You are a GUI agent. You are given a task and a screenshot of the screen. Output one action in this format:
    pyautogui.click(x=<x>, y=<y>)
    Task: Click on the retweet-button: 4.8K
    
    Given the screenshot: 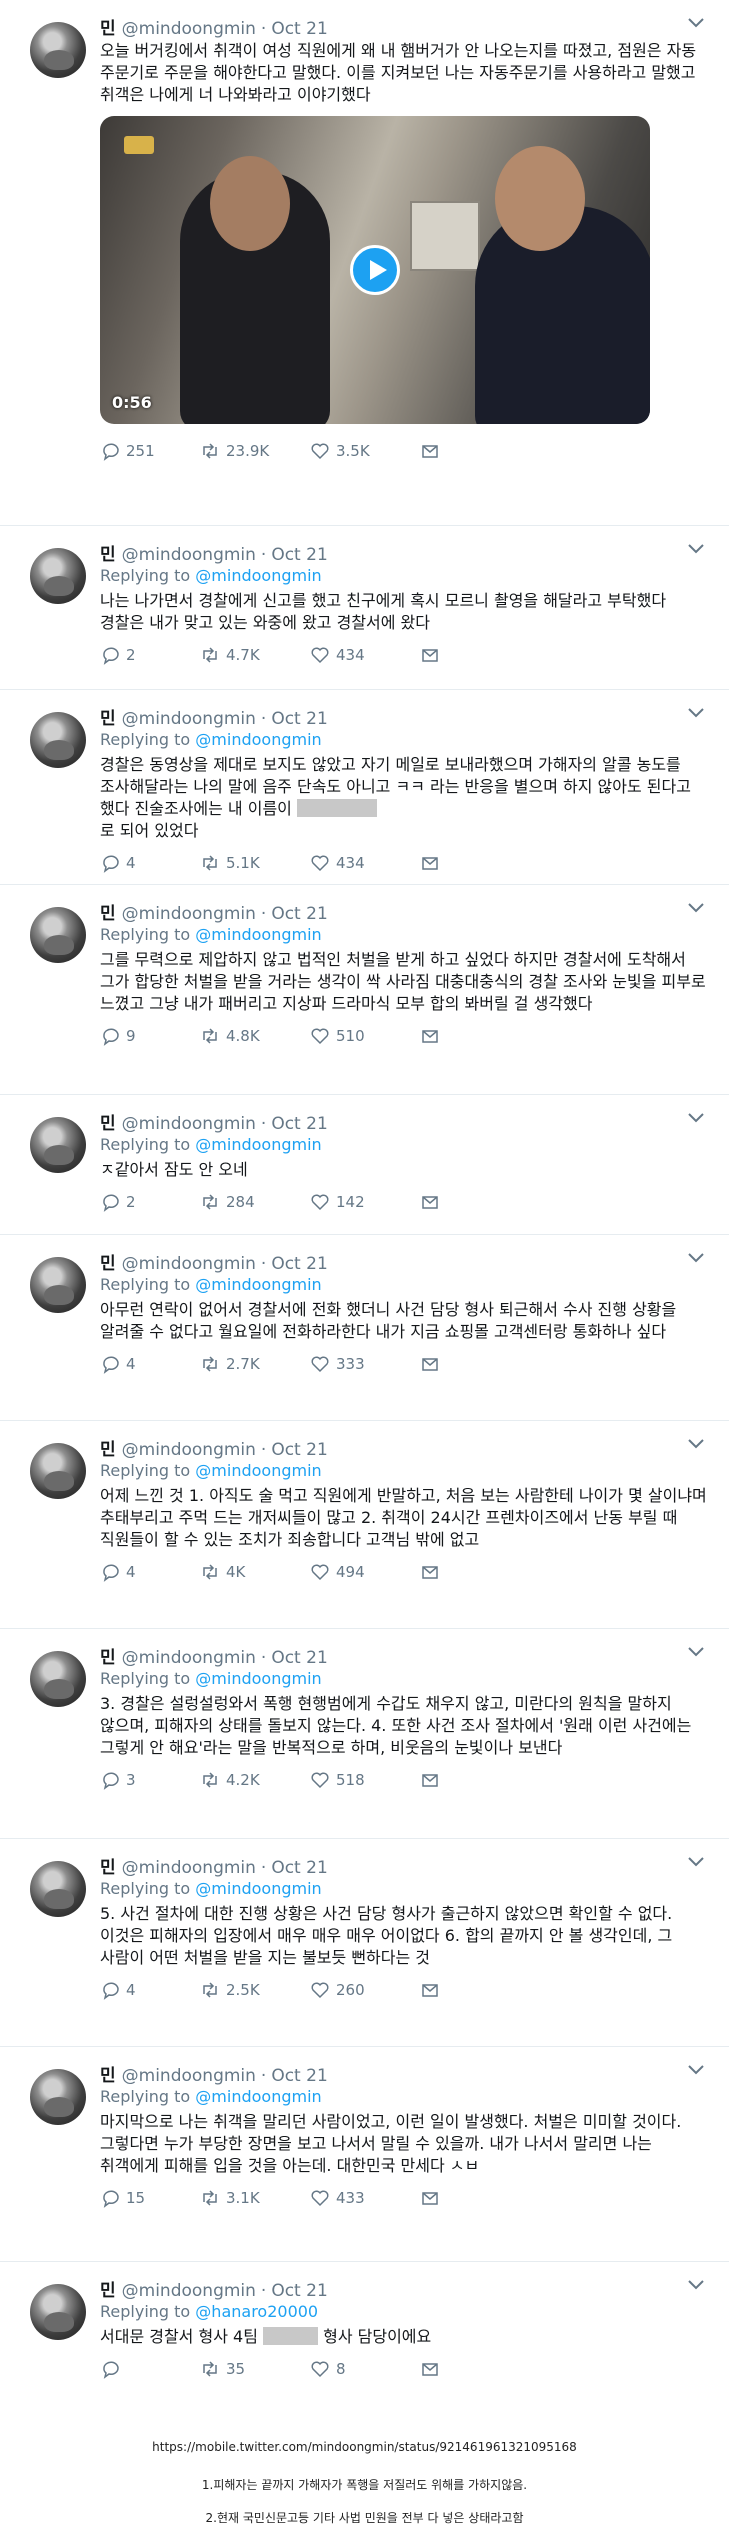 What is the action you would take?
    pyautogui.click(x=255, y=1036)
    